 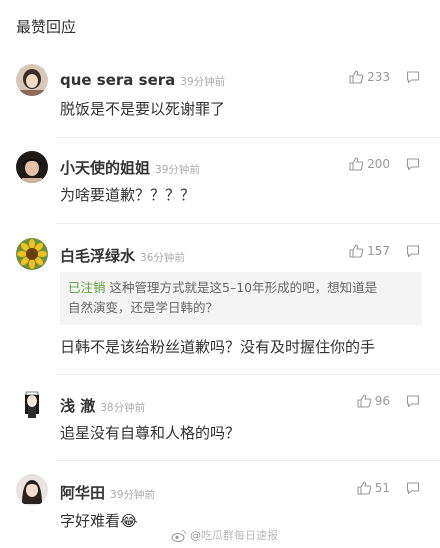 What do you see at coordinates (128, 195) in the screenshot?
I see `comment-text: 为啥要道歉？？？？` at bounding box center [128, 195].